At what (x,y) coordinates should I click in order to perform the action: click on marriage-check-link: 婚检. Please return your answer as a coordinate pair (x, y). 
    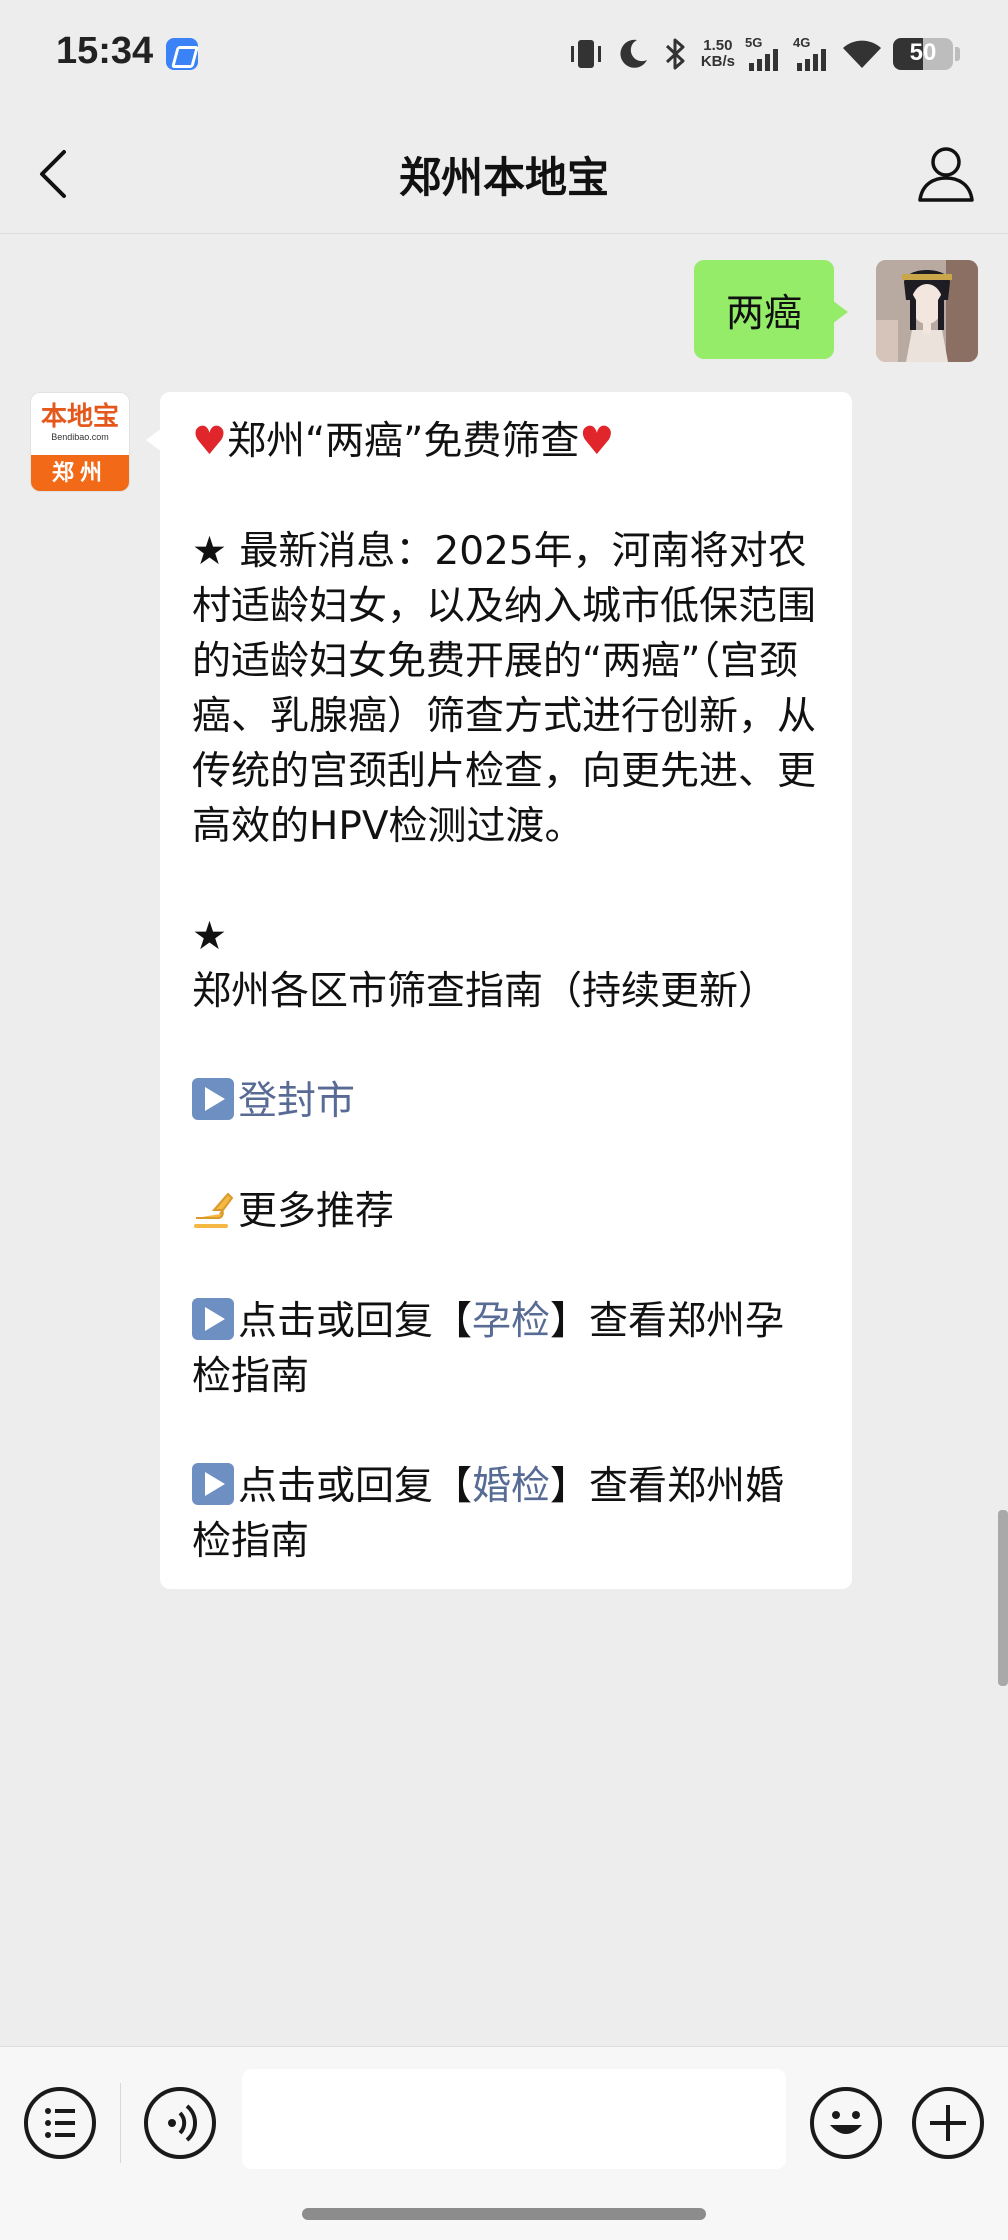
    Looking at the image, I should click on (511, 1486).